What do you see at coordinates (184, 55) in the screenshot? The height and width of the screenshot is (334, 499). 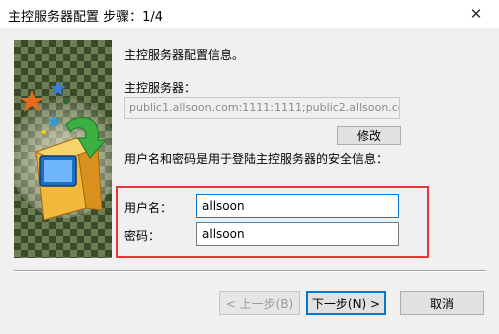 I see `page-heading: 主控服务器配置信息。` at bounding box center [184, 55].